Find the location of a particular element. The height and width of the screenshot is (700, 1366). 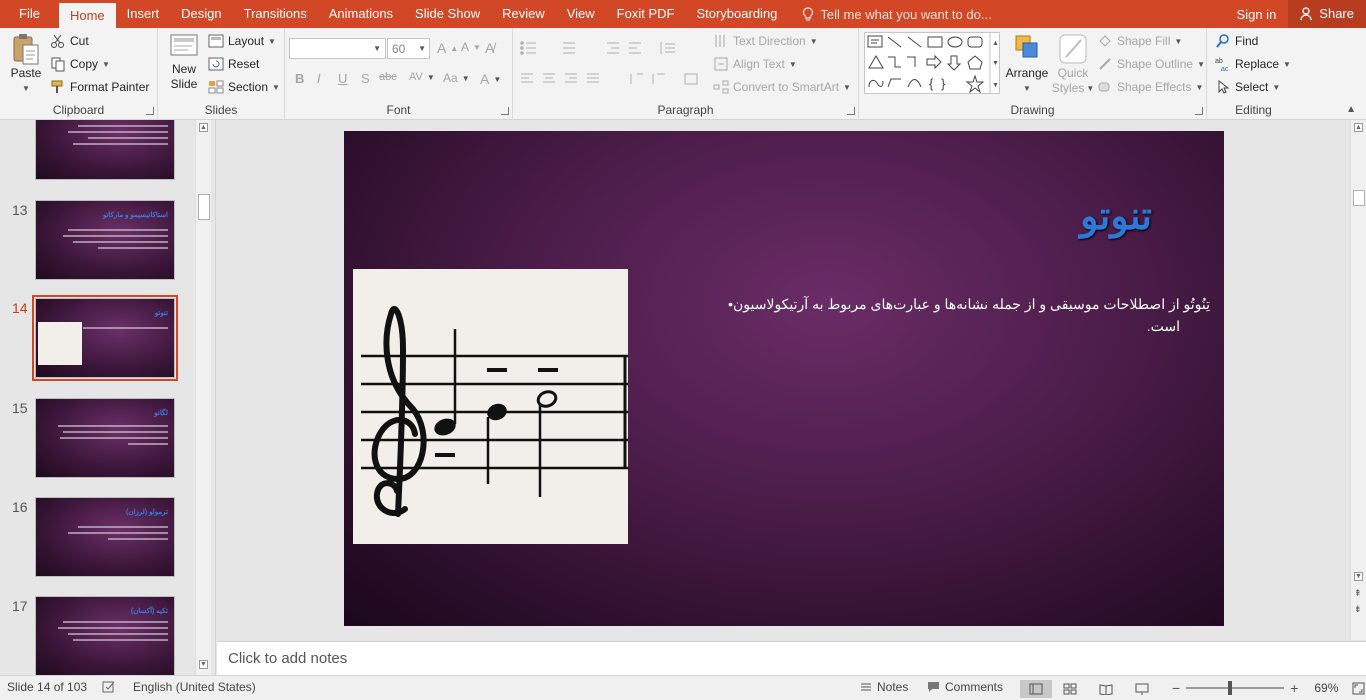

shape-effects-button: Shape Effects ▼ is located at coordinates (1150, 87).